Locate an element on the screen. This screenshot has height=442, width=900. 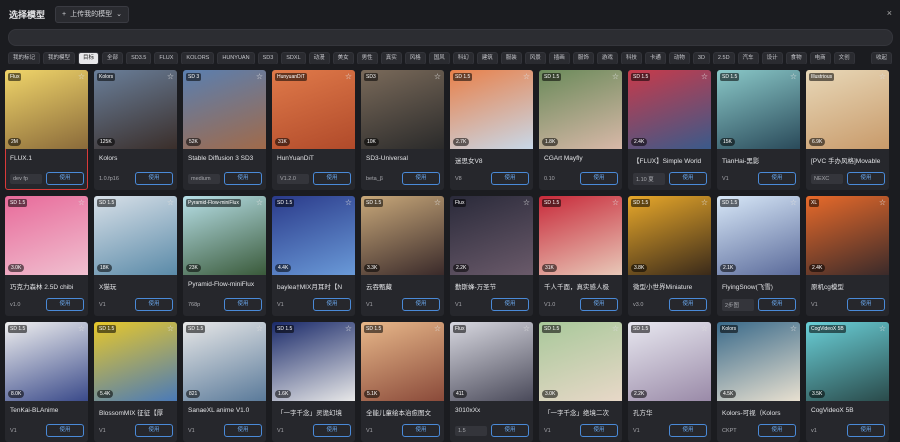
filter-chip: 游戏 is located at coordinates (607, 58).